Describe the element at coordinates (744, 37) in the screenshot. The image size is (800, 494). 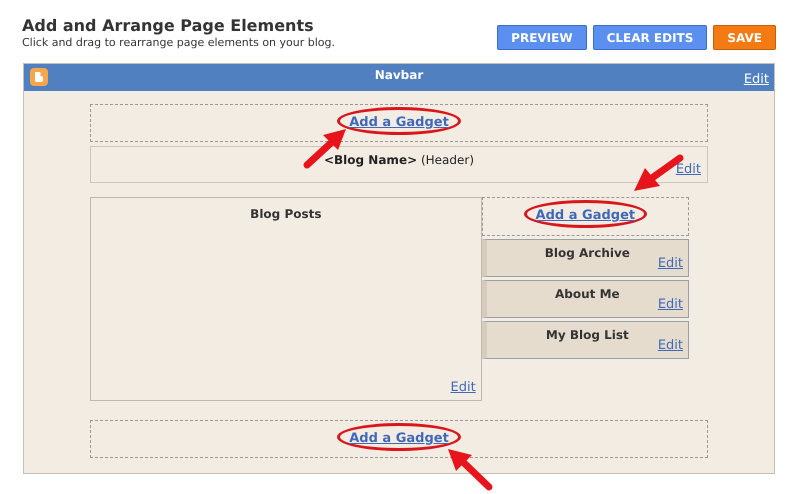
I see `toolbar-button: SAVE` at that location.